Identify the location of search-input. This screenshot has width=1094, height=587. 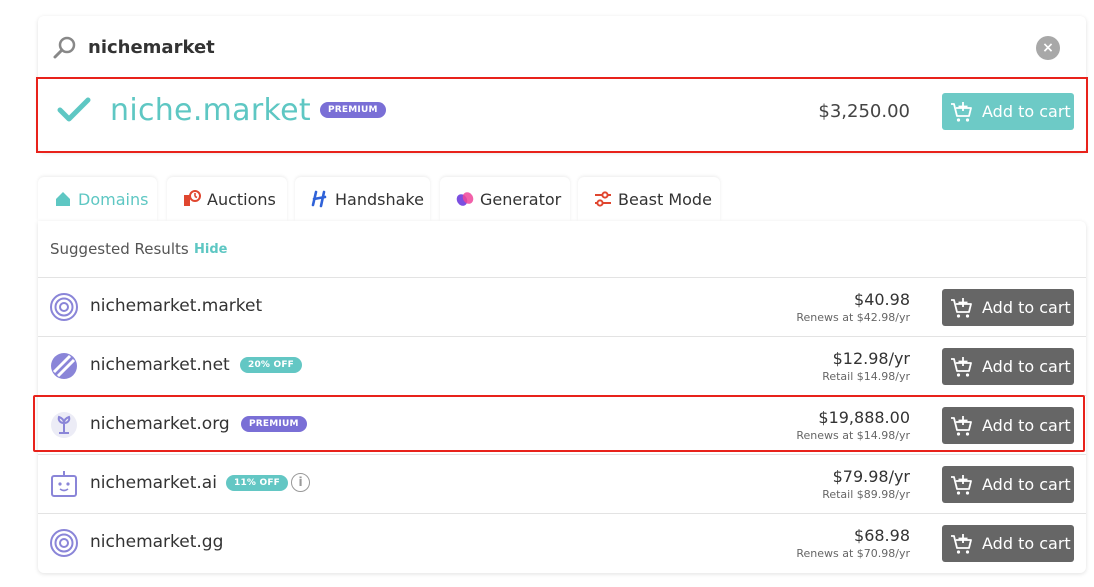
(538, 47).